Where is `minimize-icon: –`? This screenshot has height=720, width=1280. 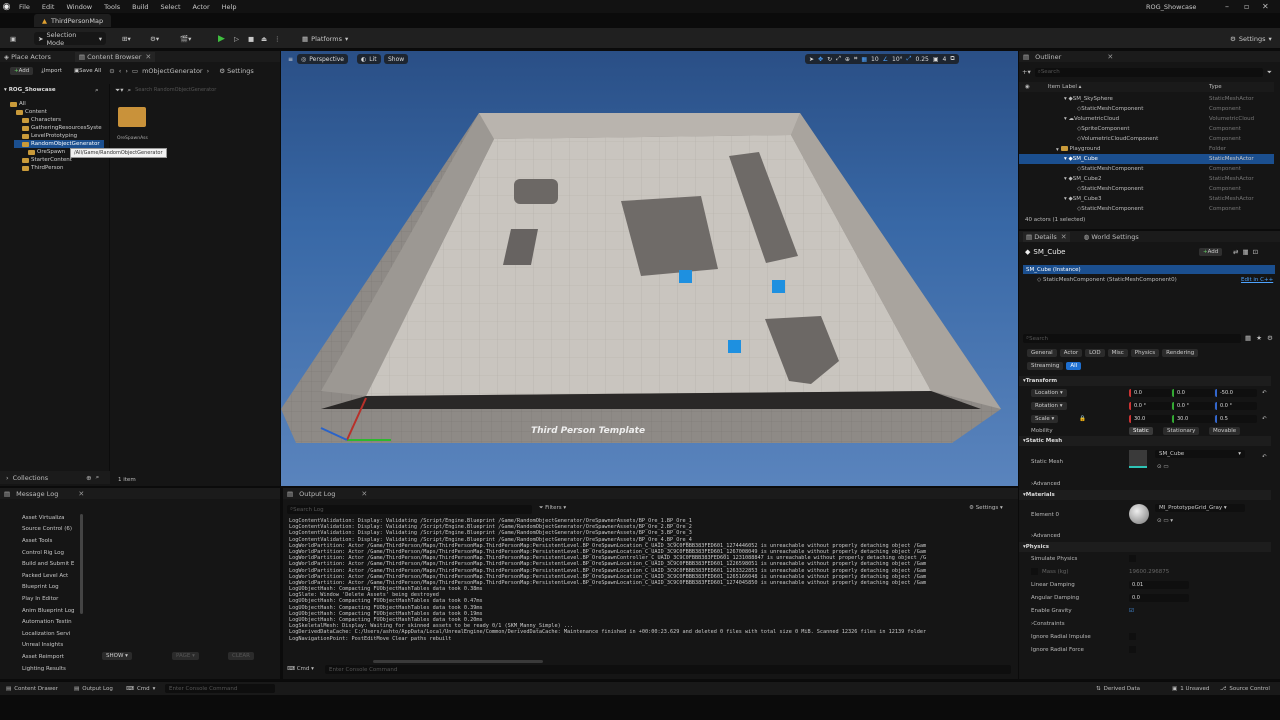 minimize-icon: – is located at coordinates (1227, 6).